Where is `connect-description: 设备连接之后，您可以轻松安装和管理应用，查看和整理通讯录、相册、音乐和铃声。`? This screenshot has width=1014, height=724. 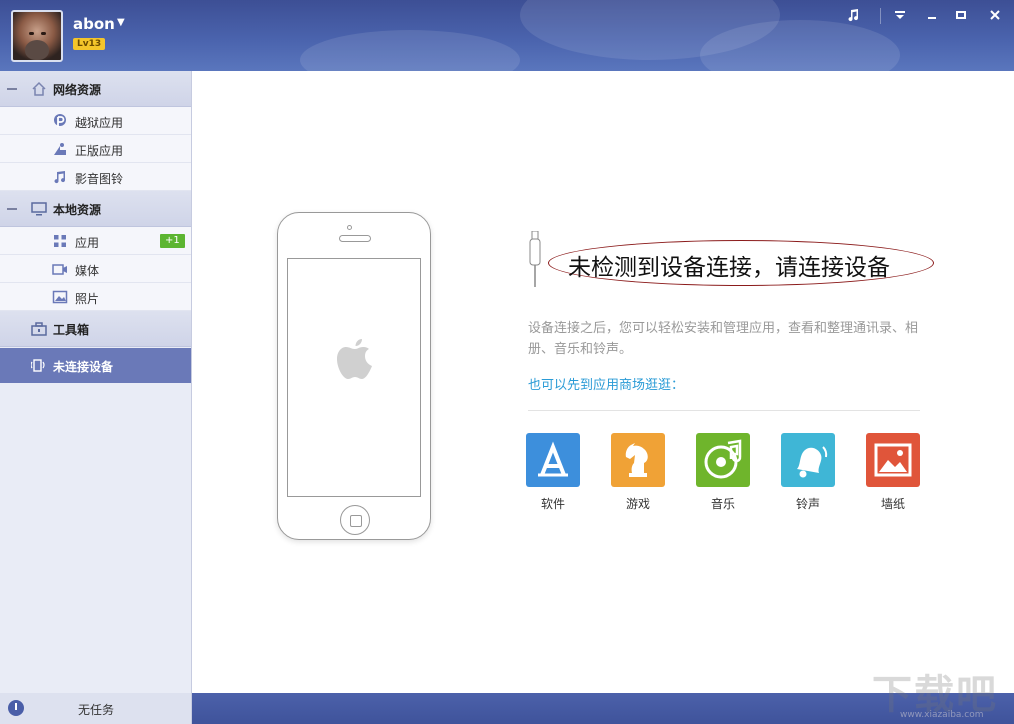 connect-description: 设备连接之后，您可以轻松安装和管理应用，查看和整理通讯录、相册、音乐和铃声。 is located at coordinates (723, 339).